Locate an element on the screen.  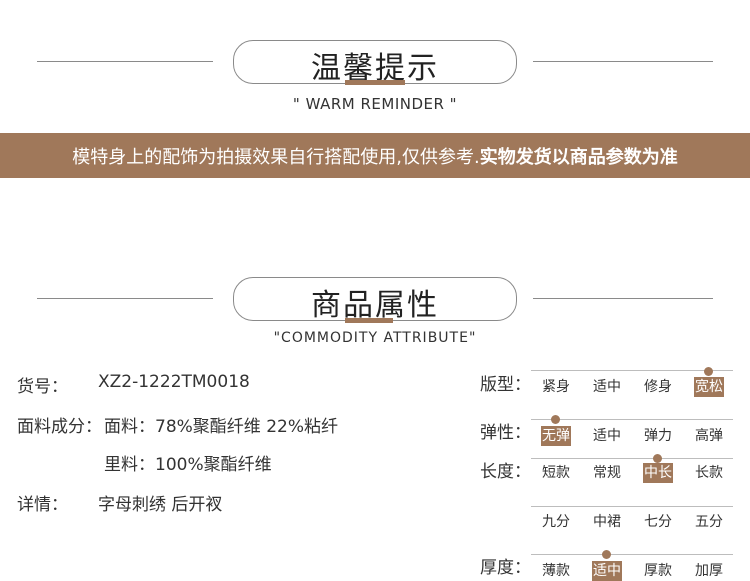
fit-option-tight: 紧身 is located at coordinates (556, 387).